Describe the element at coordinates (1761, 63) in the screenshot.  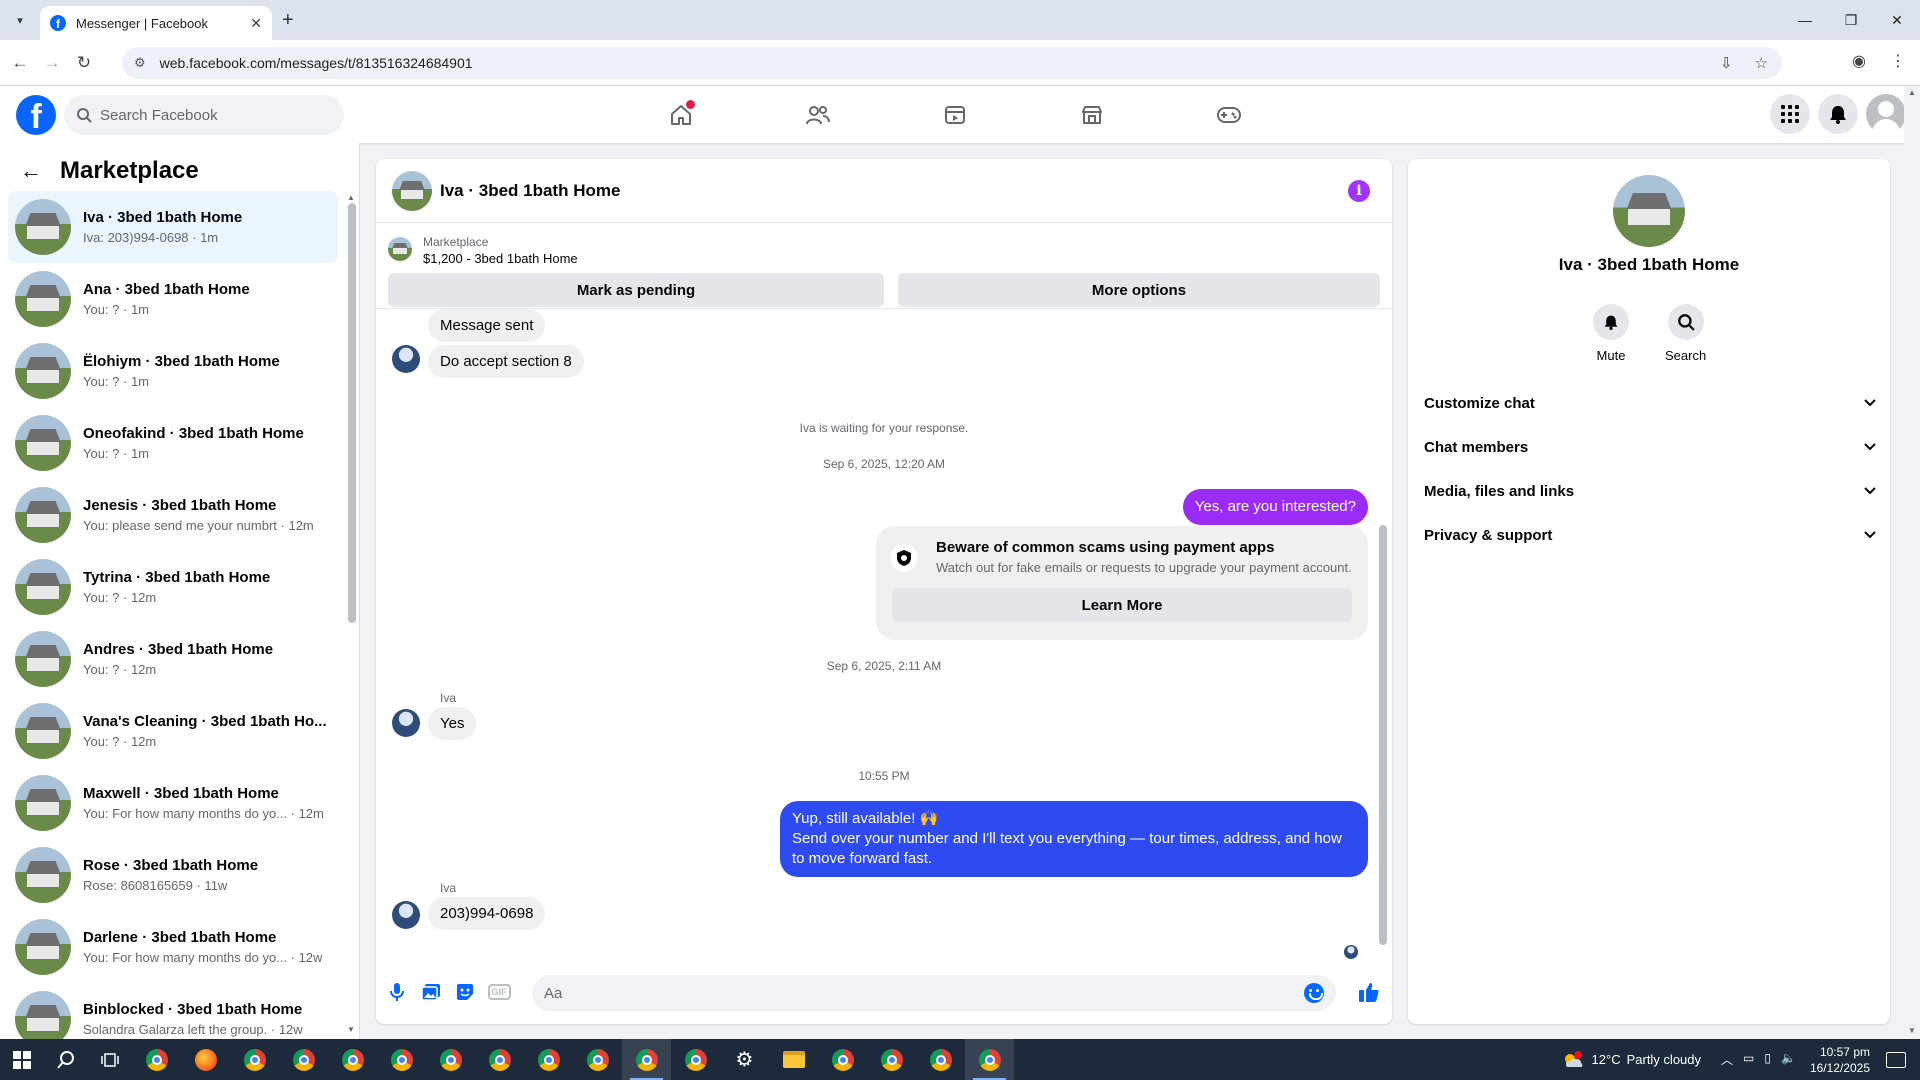
I see `bookmark-star-icon: ☆` at that location.